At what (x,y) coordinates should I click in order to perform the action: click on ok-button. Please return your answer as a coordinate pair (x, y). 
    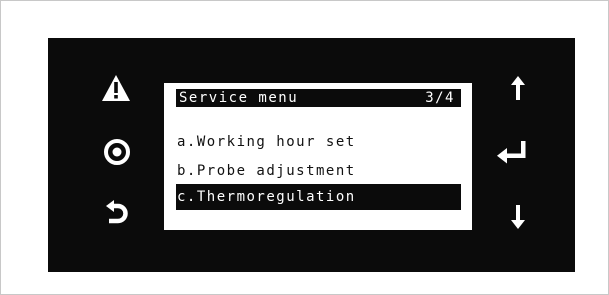
    Looking at the image, I should click on (117, 152).